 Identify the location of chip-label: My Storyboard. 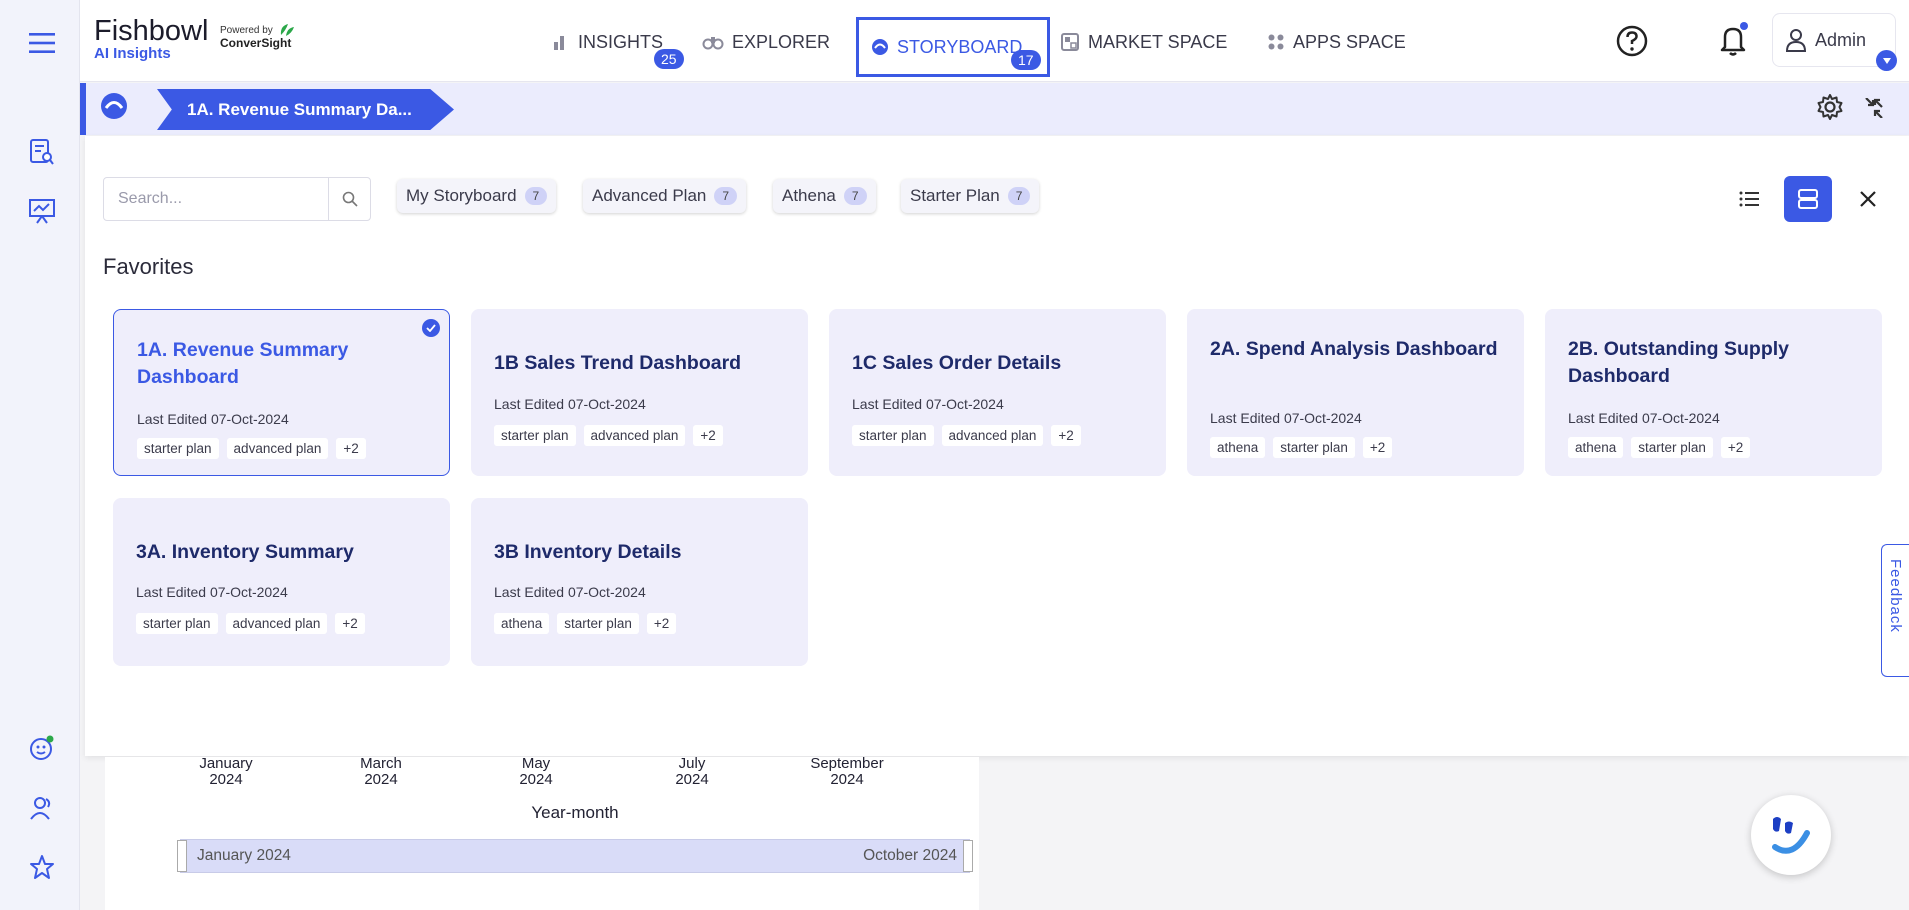
(461, 195).